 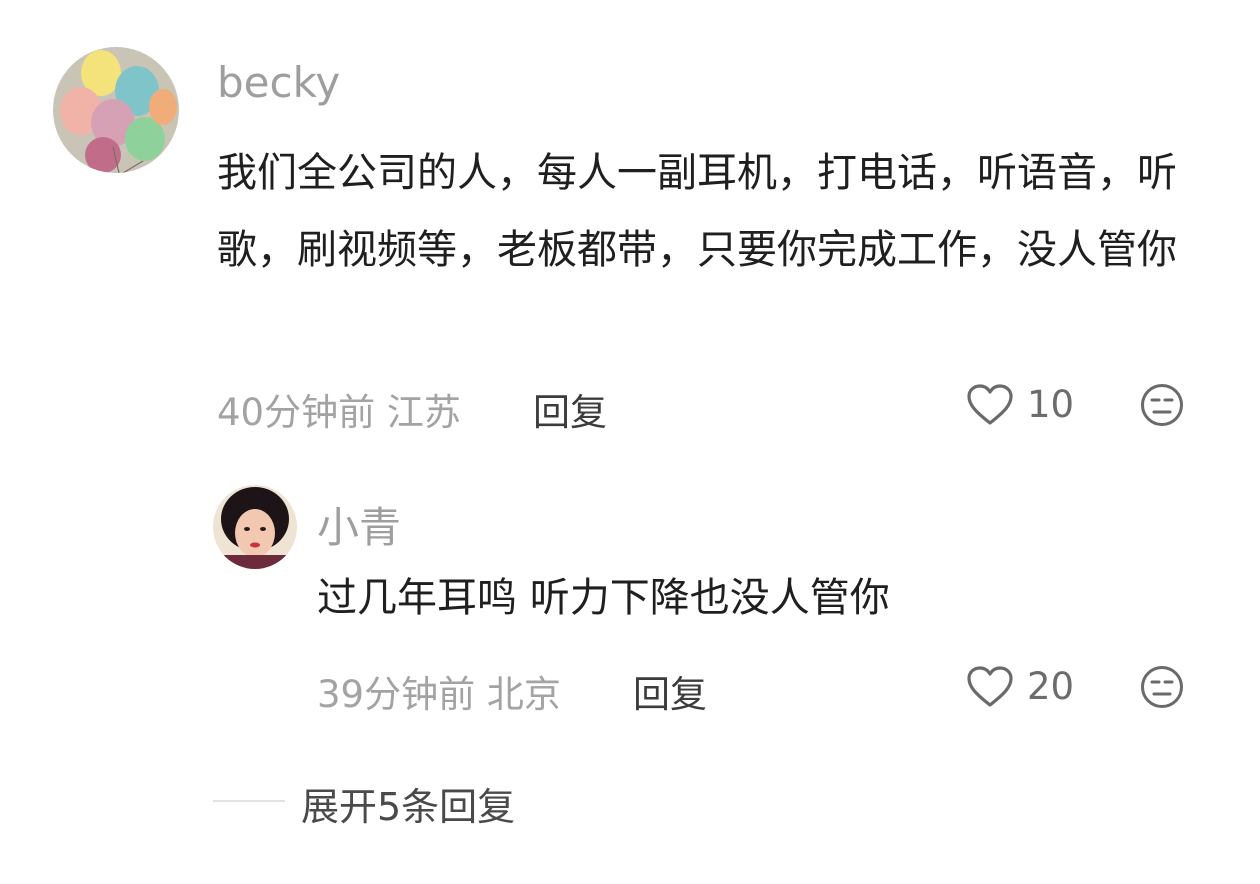 What do you see at coordinates (1051, 404) in the screenshot?
I see `like-count: 10` at bounding box center [1051, 404].